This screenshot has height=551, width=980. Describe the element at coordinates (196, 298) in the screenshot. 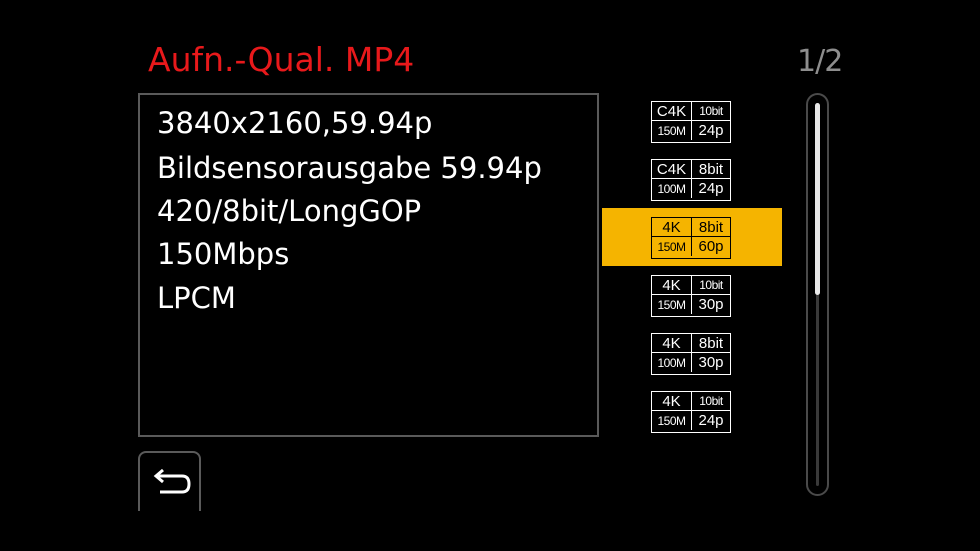

I see `detail-audio: LPCM` at that location.